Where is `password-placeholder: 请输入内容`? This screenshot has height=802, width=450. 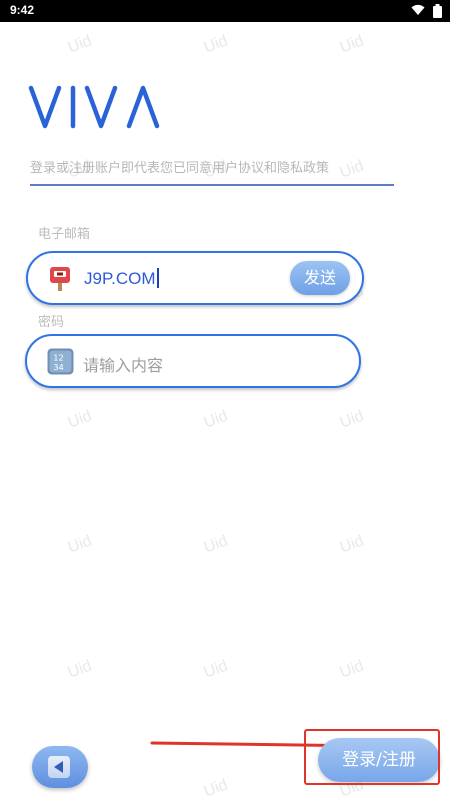
password-placeholder: 请输入内容 is located at coordinates (123, 365).